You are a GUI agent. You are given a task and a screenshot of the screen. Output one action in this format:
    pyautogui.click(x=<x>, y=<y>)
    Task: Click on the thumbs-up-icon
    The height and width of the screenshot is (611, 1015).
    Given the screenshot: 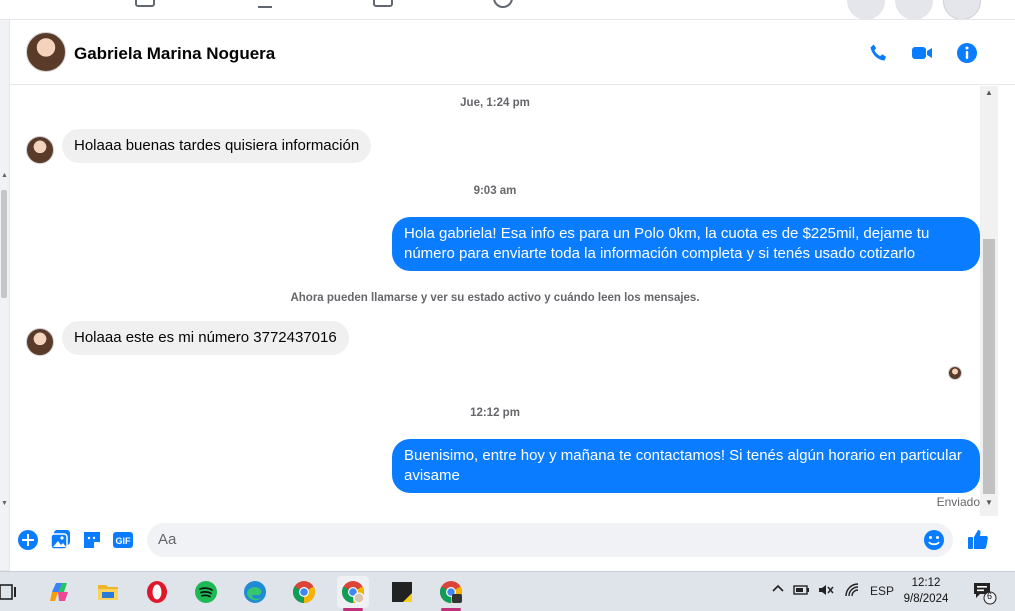 What is the action you would take?
    pyautogui.click(x=977, y=538)
    